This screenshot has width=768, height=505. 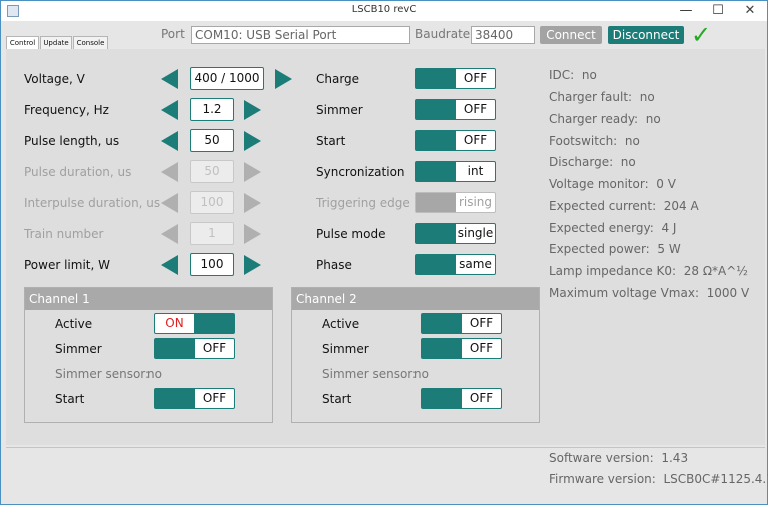 What do you see at coordinates (194, 348) in the screenshot?
I see `channel-1-simmer-toggle: OFF` at bounding box center [194, 348].